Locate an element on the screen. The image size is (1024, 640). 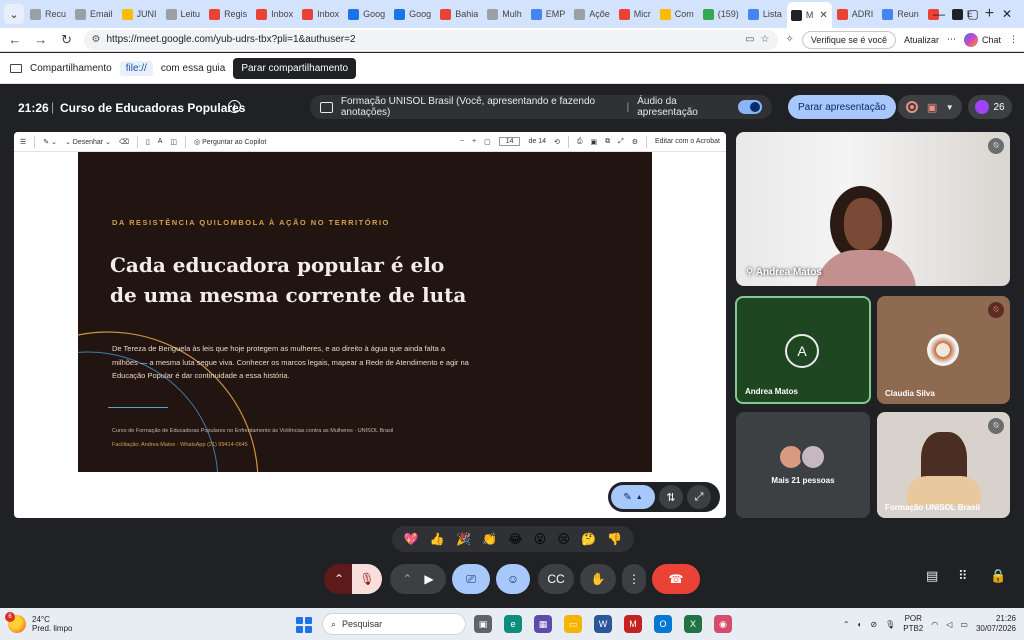
reaction-emoji: 🤔 is located at coordinates (588, 539).